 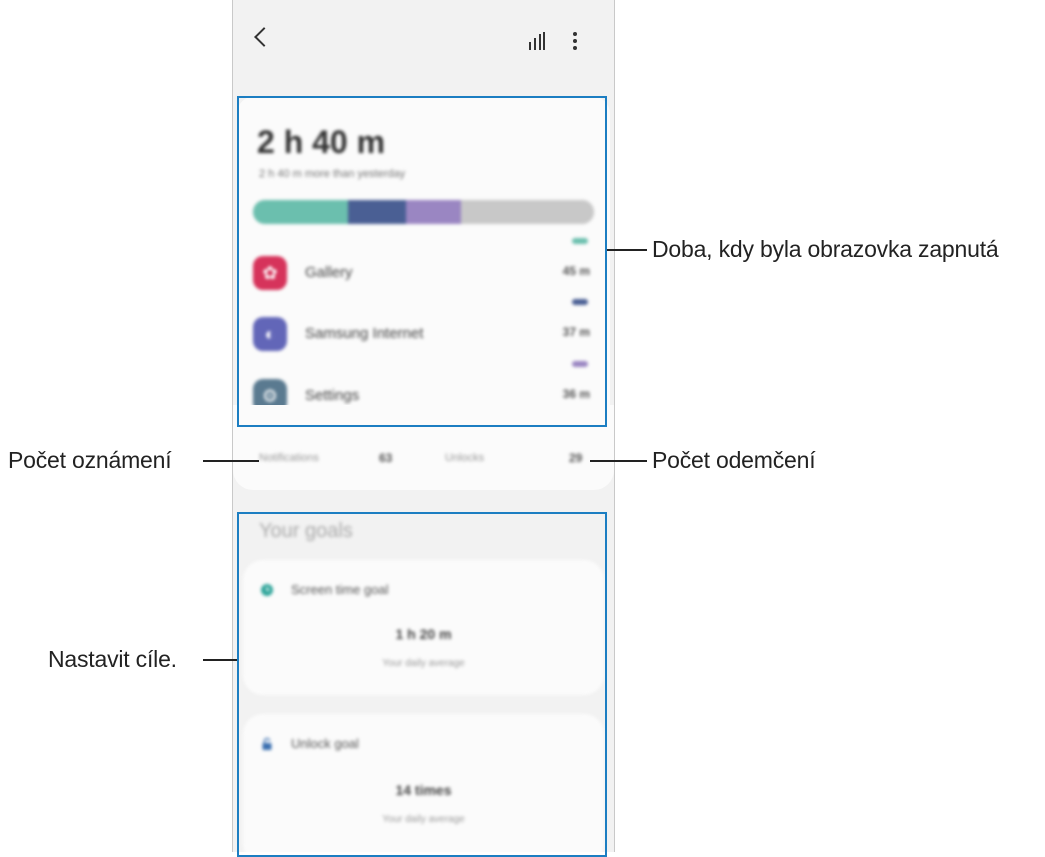 What do you see at coordinates (465, 458) in the screenshot?
I see `unlocks-label: Unlocks` at bounding box center [465, 458].